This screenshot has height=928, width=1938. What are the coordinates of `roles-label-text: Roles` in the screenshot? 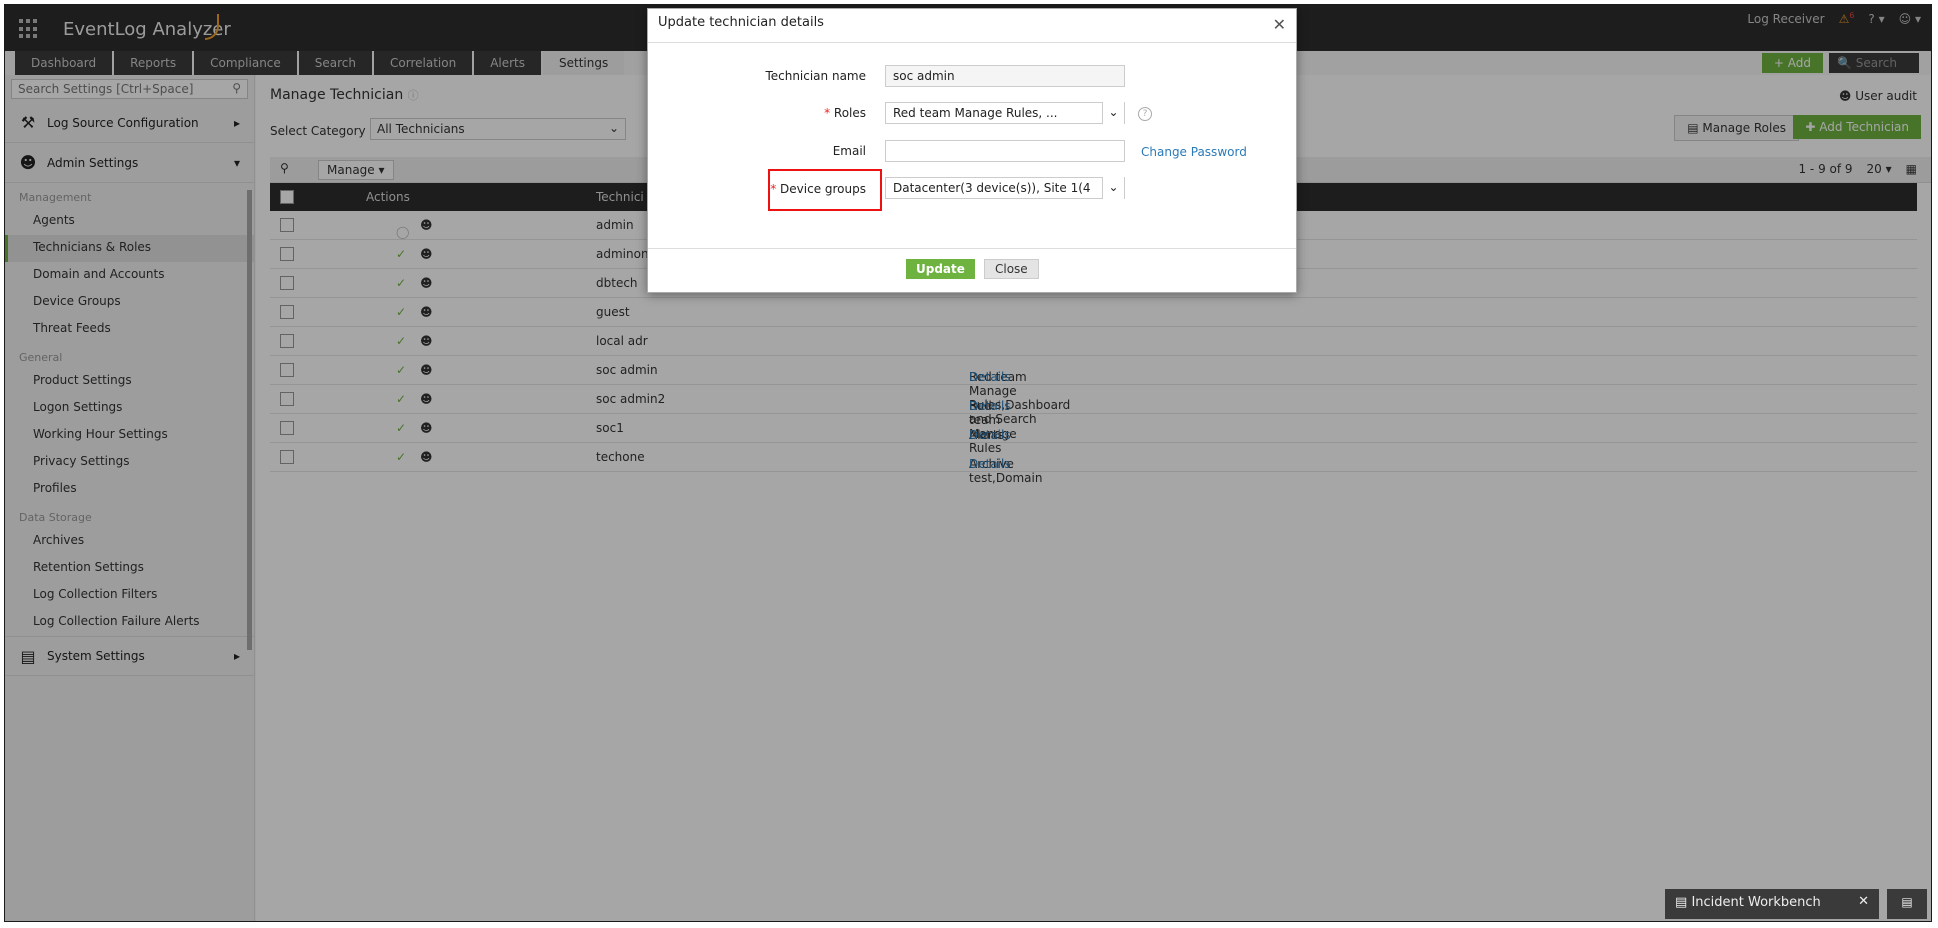 It's located at (849, 113).